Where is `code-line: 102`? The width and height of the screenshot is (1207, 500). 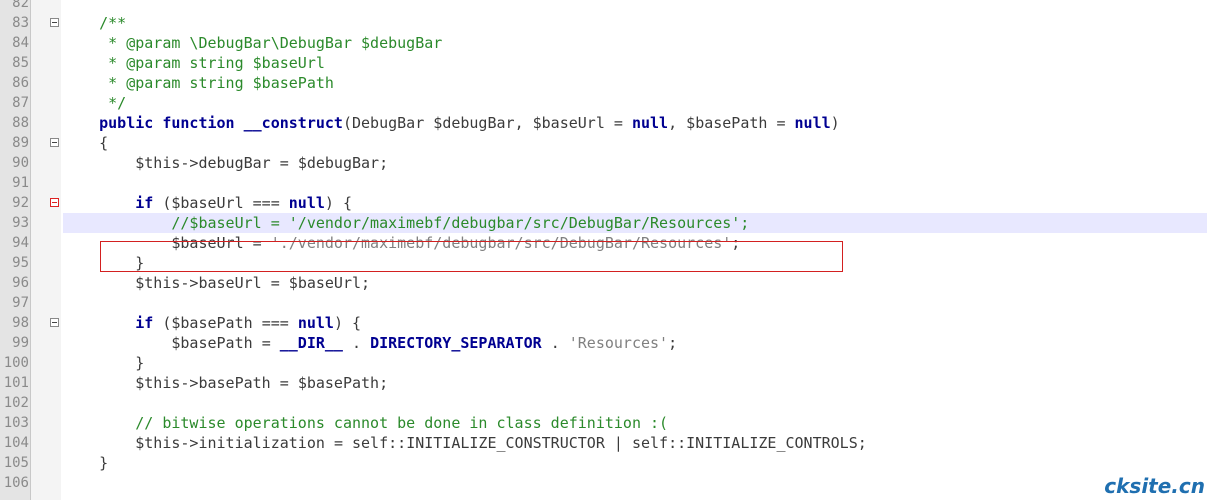 code-line: 102 is located at coordinates (603, 403).